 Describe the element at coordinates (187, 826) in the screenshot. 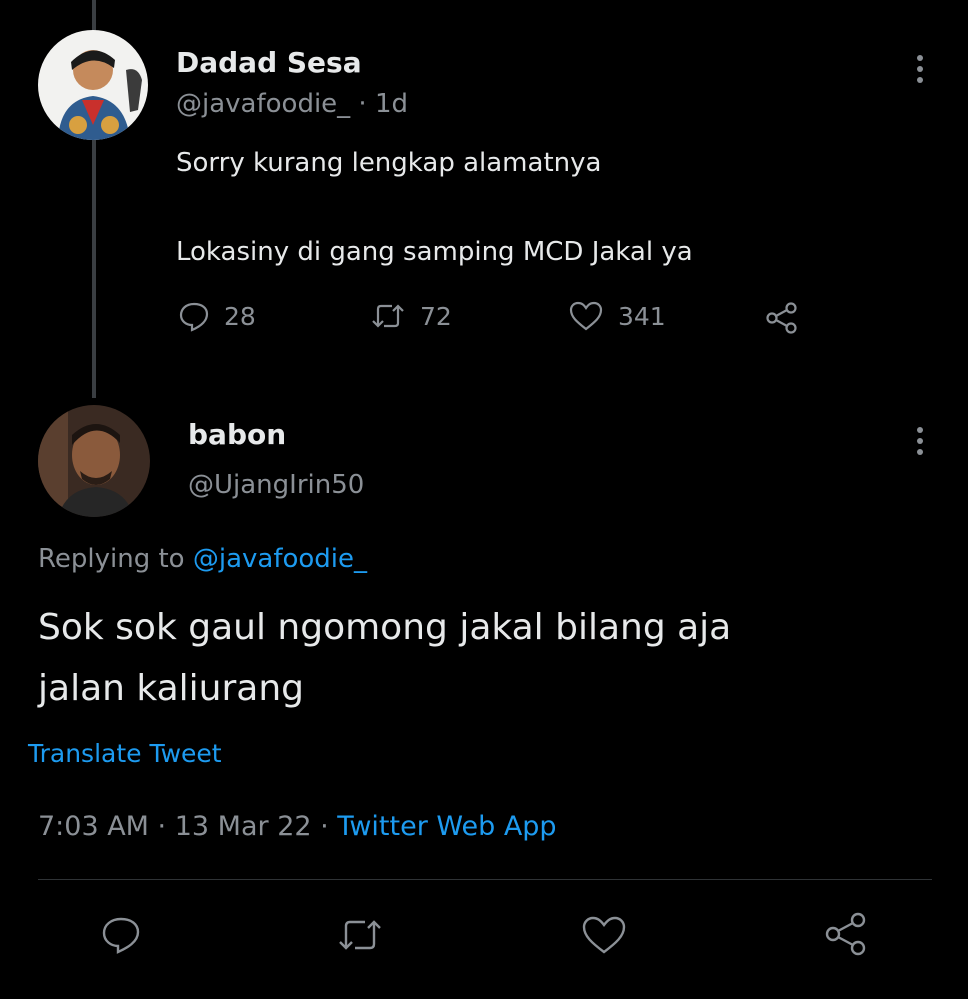

I see `timestamp-text: 7:03 AM · 13 Mar 22 ·` at that location.